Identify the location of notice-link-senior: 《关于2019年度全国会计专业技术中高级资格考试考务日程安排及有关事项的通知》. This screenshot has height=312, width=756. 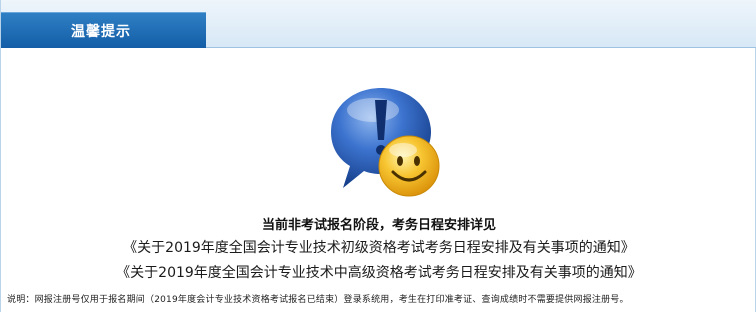
(378, 272).